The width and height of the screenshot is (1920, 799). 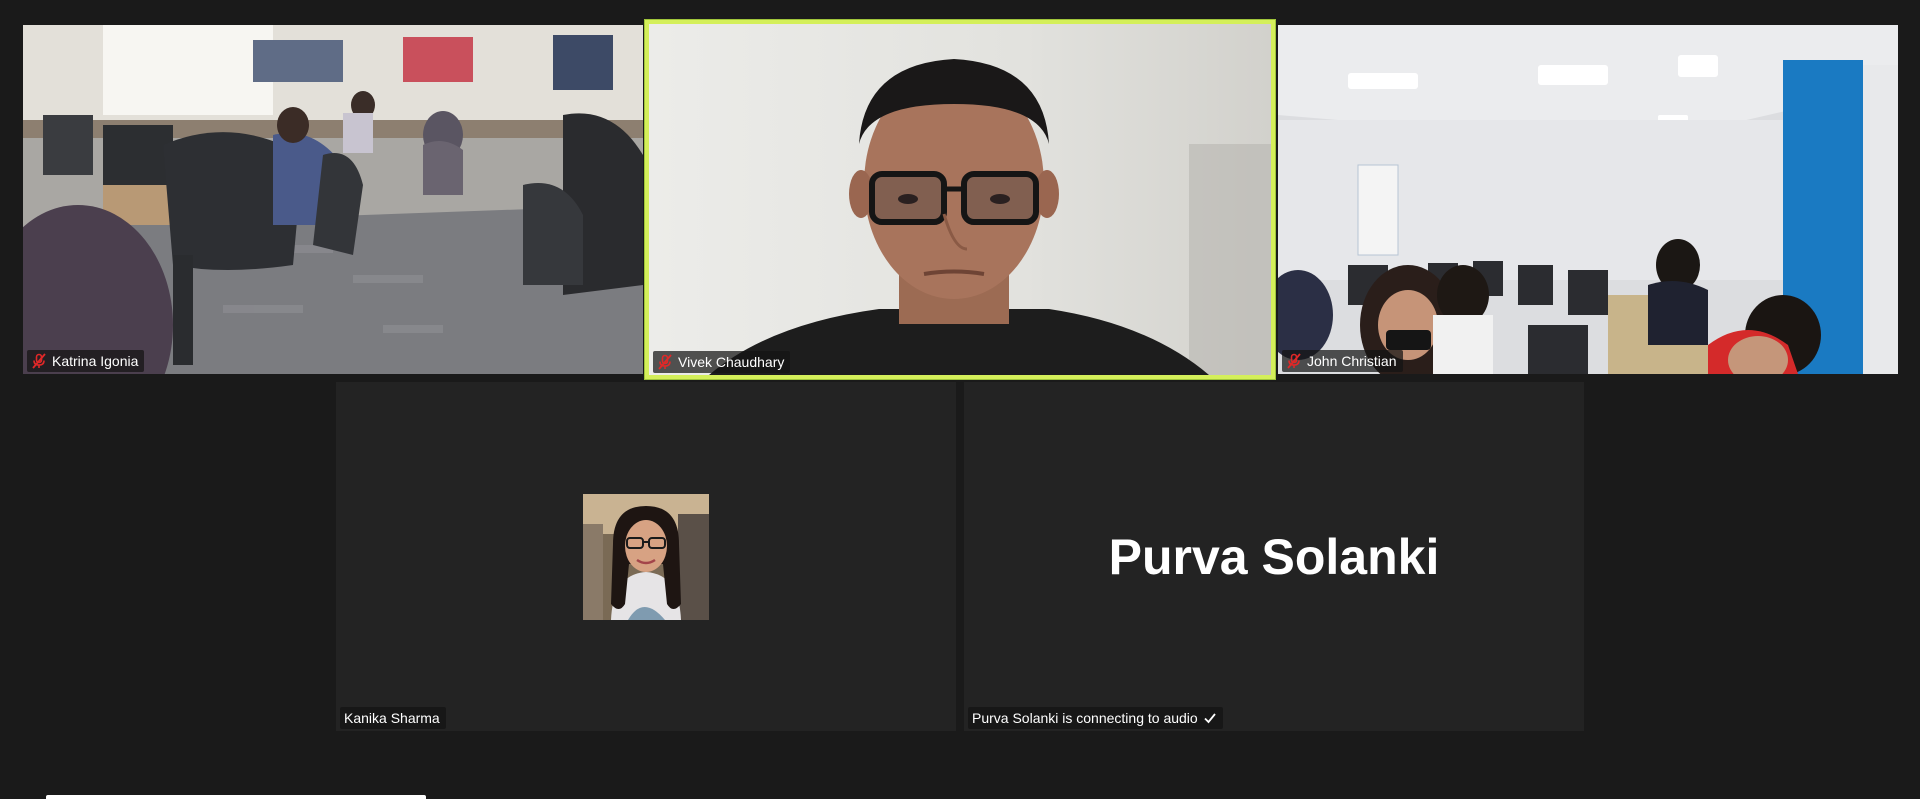 I want to click on participant-nameplate: John Christian, so click(x=1342, y=361).